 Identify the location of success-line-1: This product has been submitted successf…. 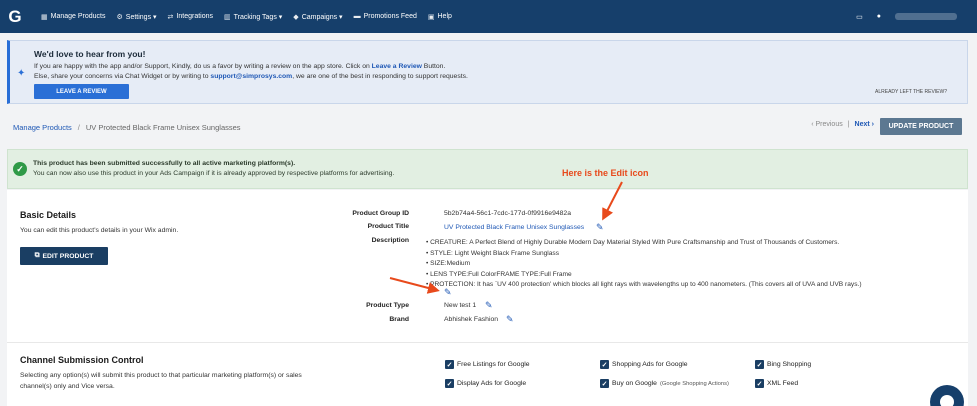
(164, 163).